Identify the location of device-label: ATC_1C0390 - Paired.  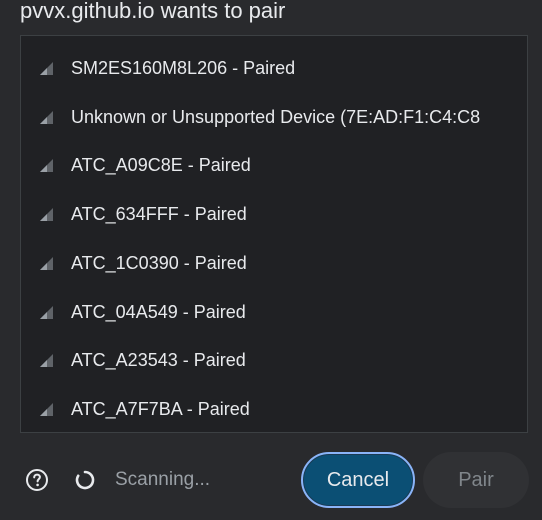
(159, 262).